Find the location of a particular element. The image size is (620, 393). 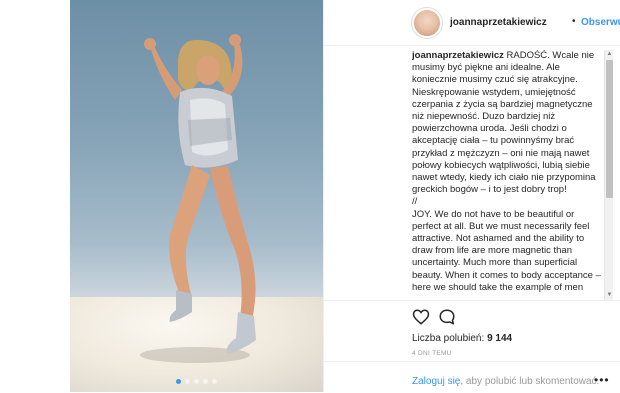

carousel-indicator is located at coordinates (196, 381).